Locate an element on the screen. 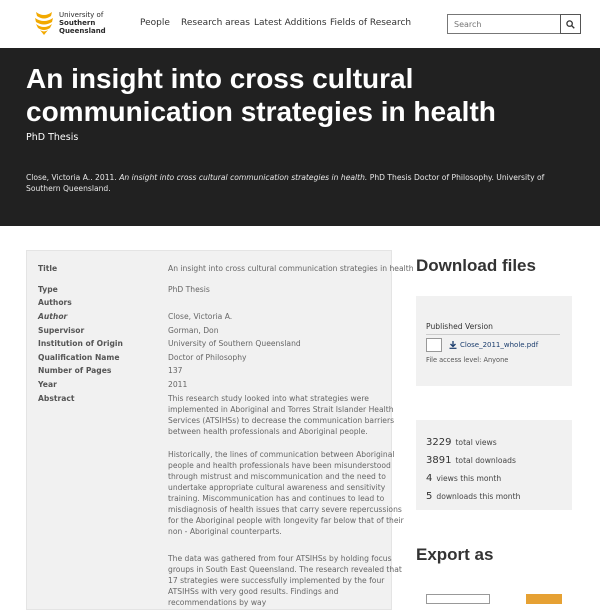  search-icon is located at coordinates (570, 24).